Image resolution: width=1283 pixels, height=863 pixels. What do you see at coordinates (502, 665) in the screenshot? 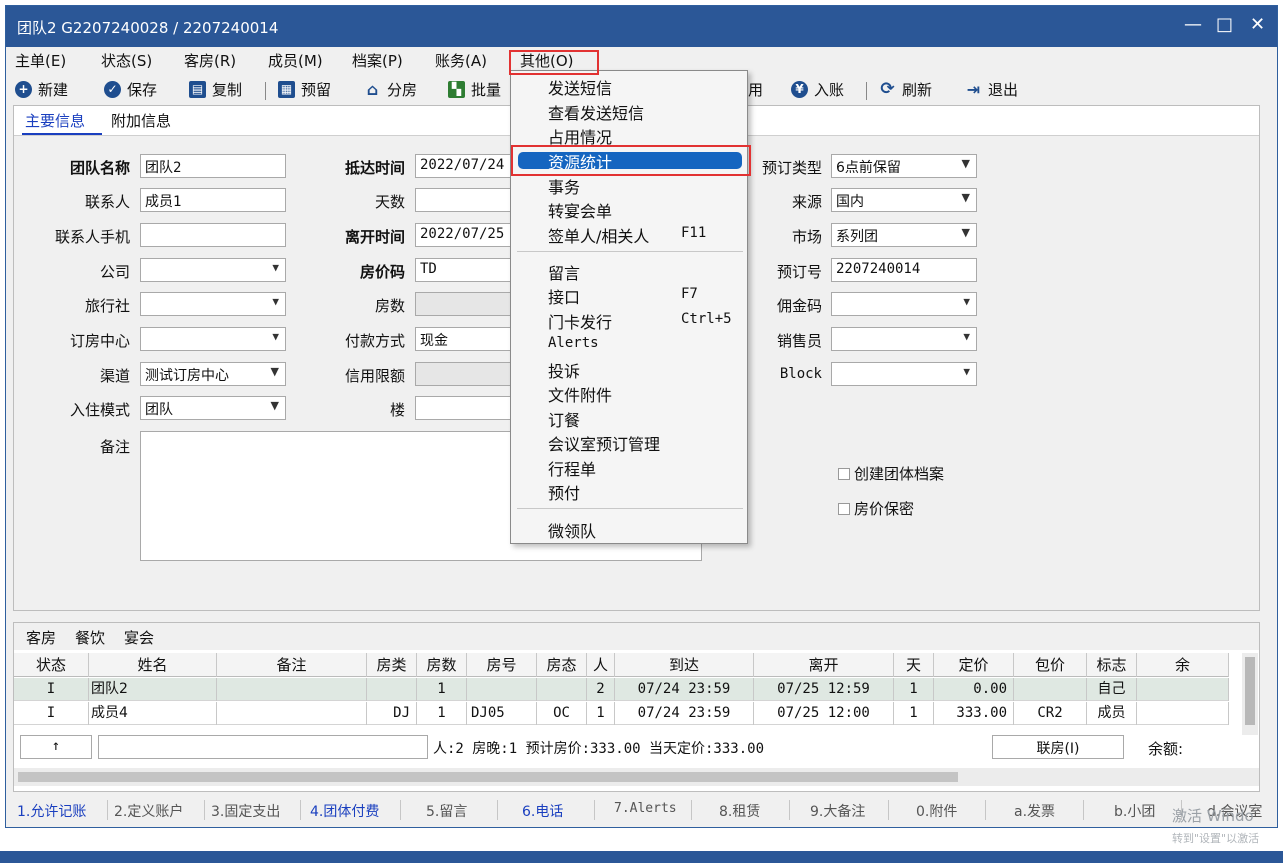
I see `col-room-no: 房号` at bounding box center [502, 665].